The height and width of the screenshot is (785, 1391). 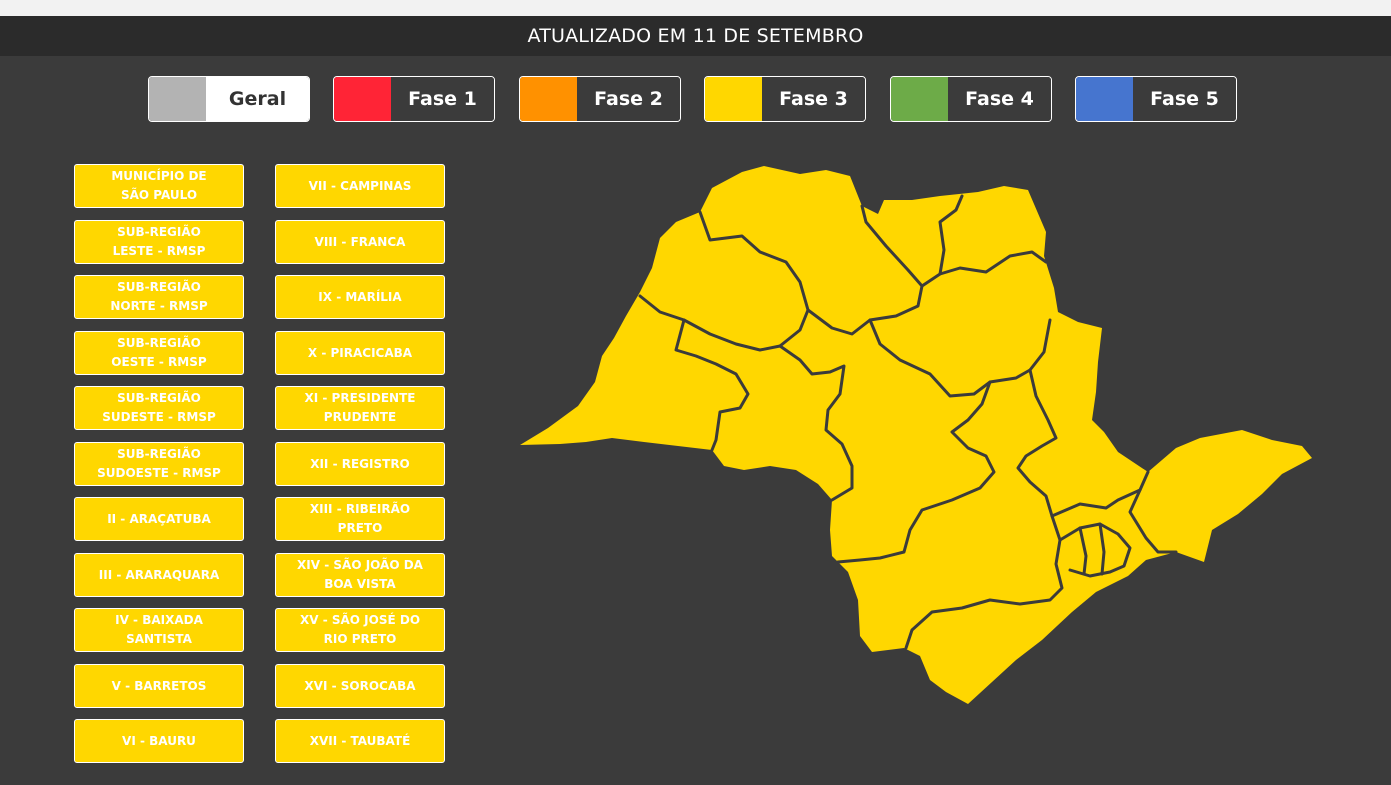 I want to click on geral-swatch, so click(x=177, y=99).